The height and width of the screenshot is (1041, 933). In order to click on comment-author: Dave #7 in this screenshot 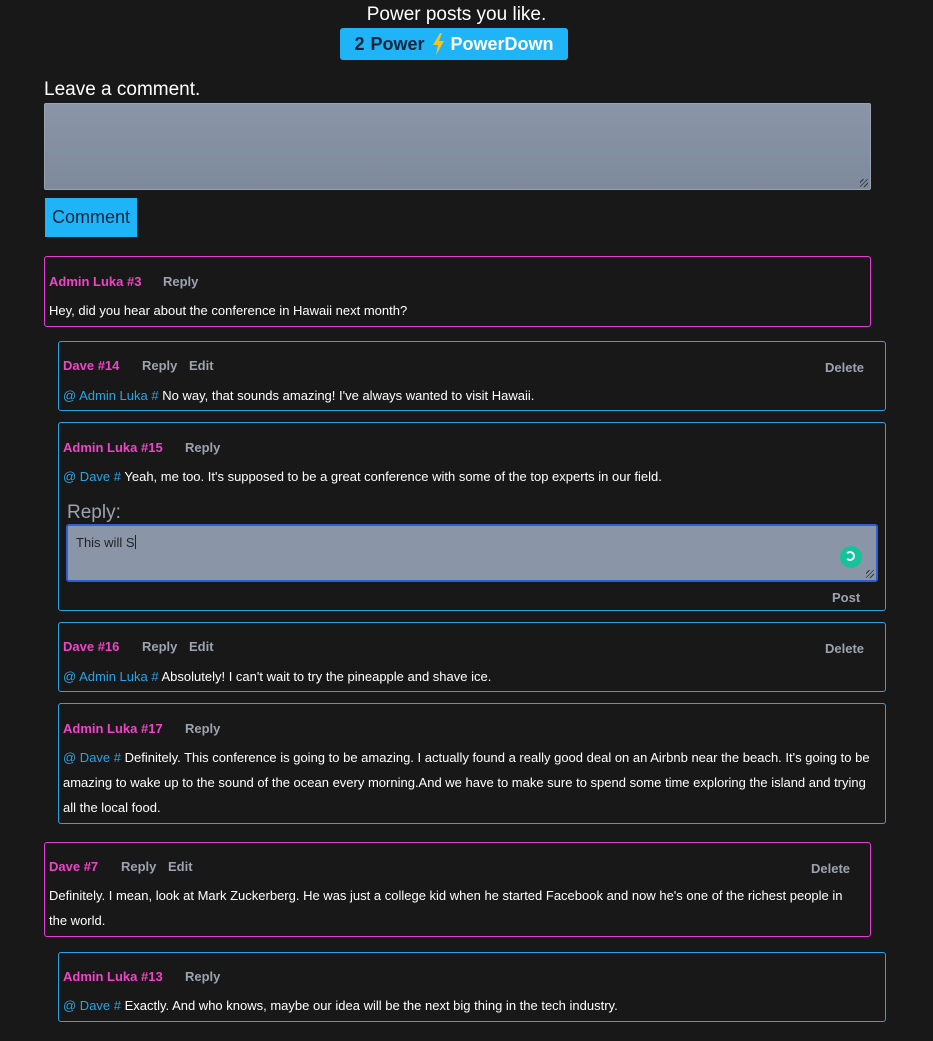, I will do `click(73, 866)`.